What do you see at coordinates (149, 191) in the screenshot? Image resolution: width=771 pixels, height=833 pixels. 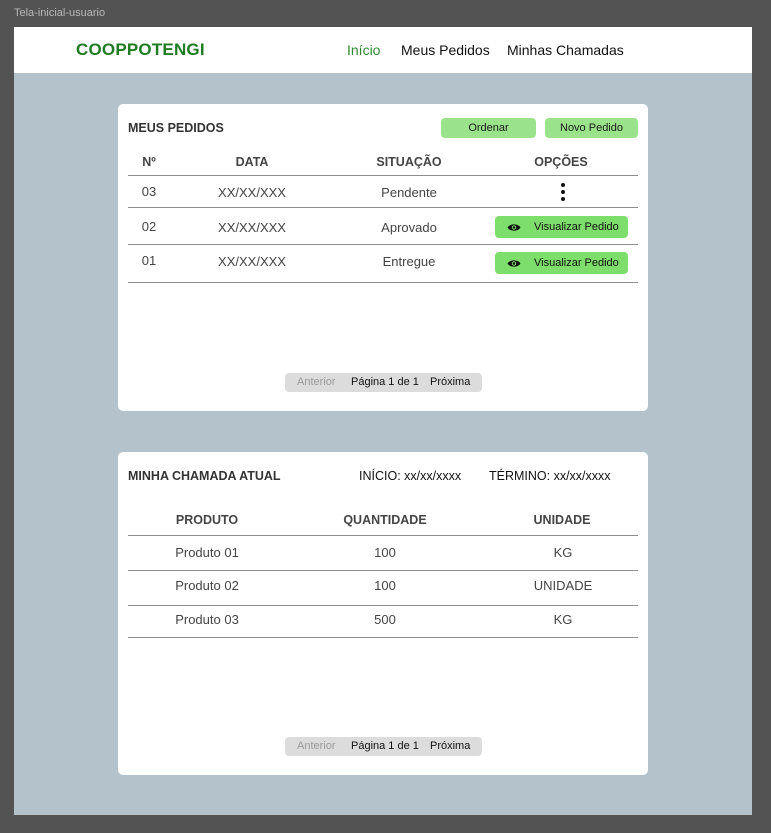 I see `order-number: 03` at bounding box center [149, 191].